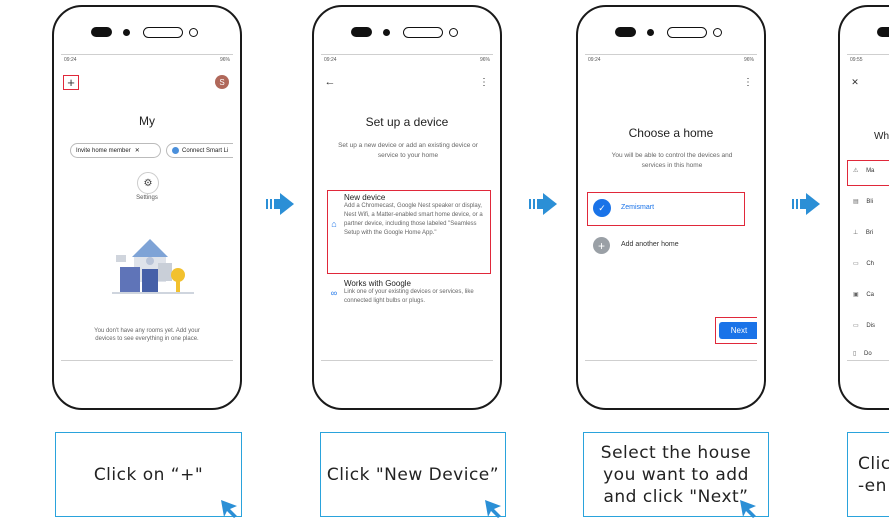  What do you see at coordinates (650, 244) in the screenshot?
I see `home-label: Add another home` at bounding box center [650, 244].